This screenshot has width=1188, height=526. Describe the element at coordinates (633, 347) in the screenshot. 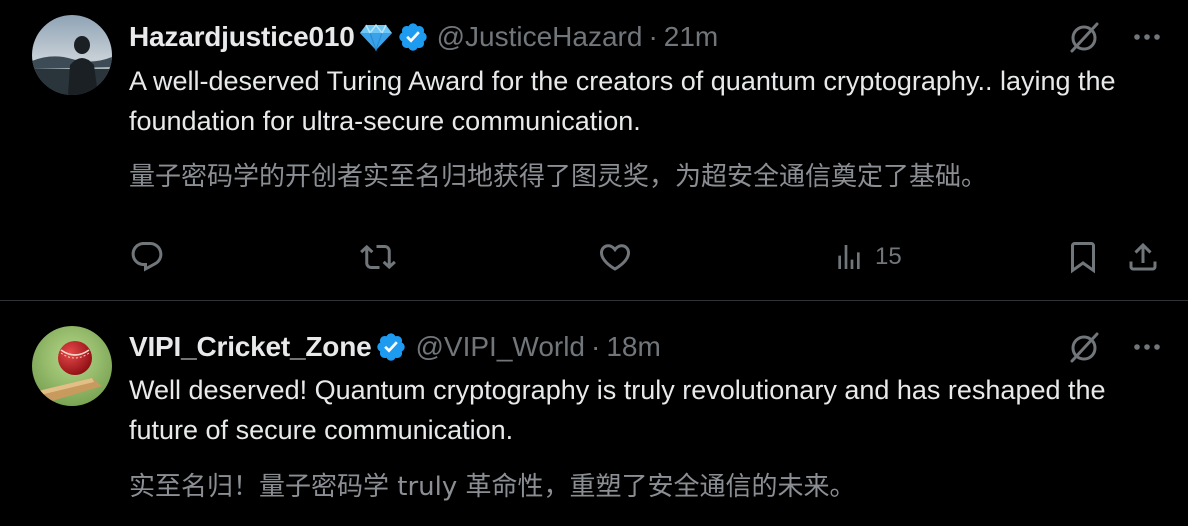

I see `timestamp: 18m` at that location.